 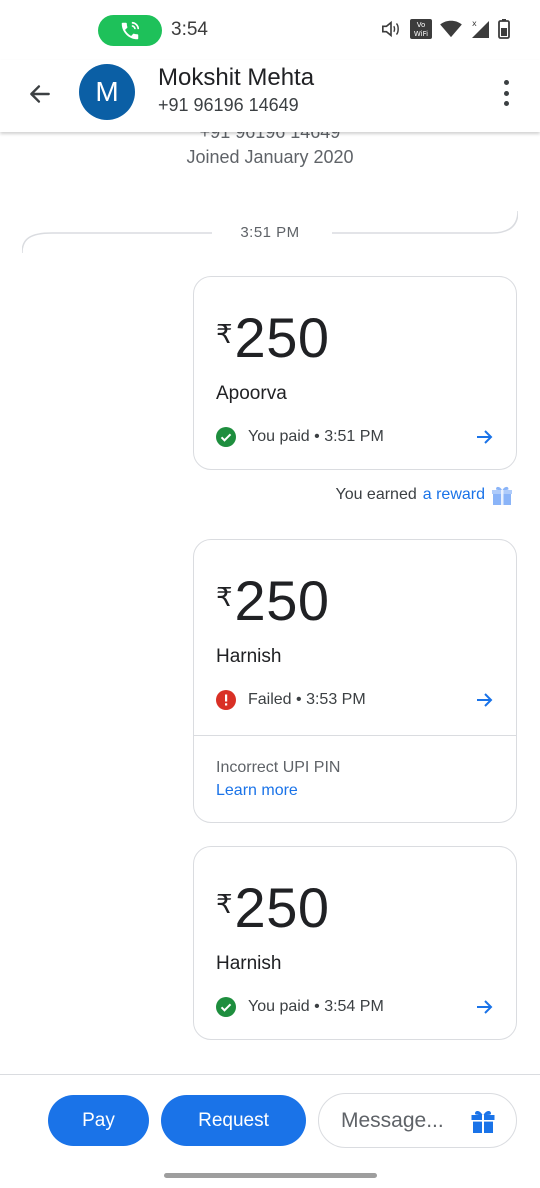 I want to click on avatar: M, so click(x=107, y=92).